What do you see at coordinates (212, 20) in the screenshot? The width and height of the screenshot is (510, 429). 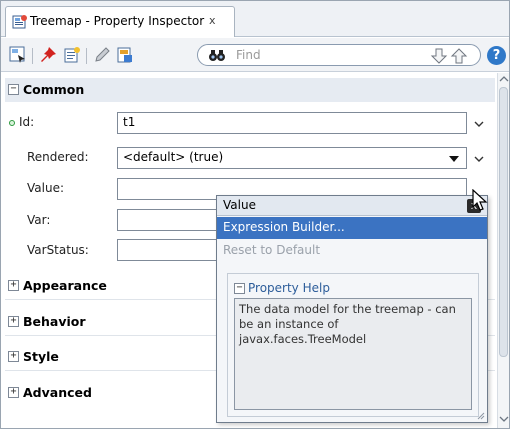 I see `tab-close-button: x` at bounding box center [212, 20].